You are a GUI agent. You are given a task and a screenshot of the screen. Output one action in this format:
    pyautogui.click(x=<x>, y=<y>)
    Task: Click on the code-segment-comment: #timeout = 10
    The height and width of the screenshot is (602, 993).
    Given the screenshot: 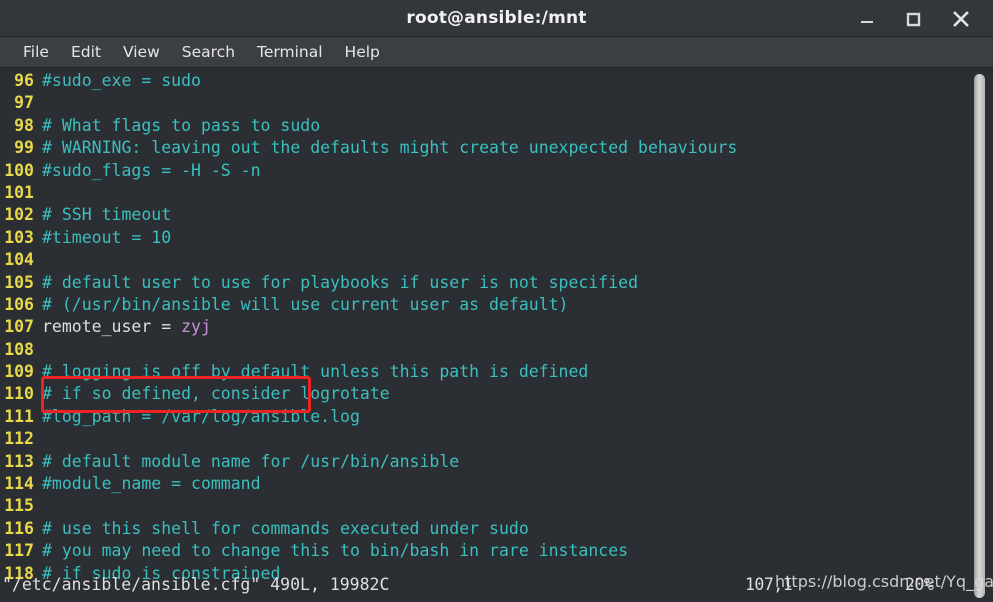 What is the action you would take?
    pyautogui.click(x=107, y=237)
    